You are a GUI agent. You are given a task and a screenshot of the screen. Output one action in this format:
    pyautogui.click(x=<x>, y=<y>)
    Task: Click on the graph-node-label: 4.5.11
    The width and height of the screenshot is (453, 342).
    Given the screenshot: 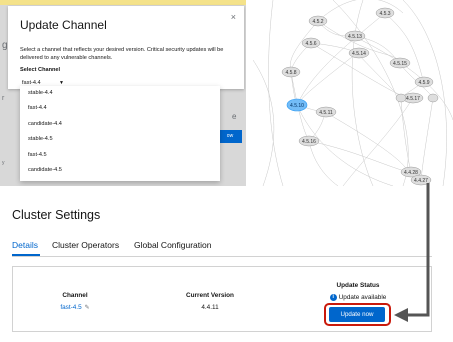 What is the action you would take?
    pyautogui.click(x=326, y=113)
    